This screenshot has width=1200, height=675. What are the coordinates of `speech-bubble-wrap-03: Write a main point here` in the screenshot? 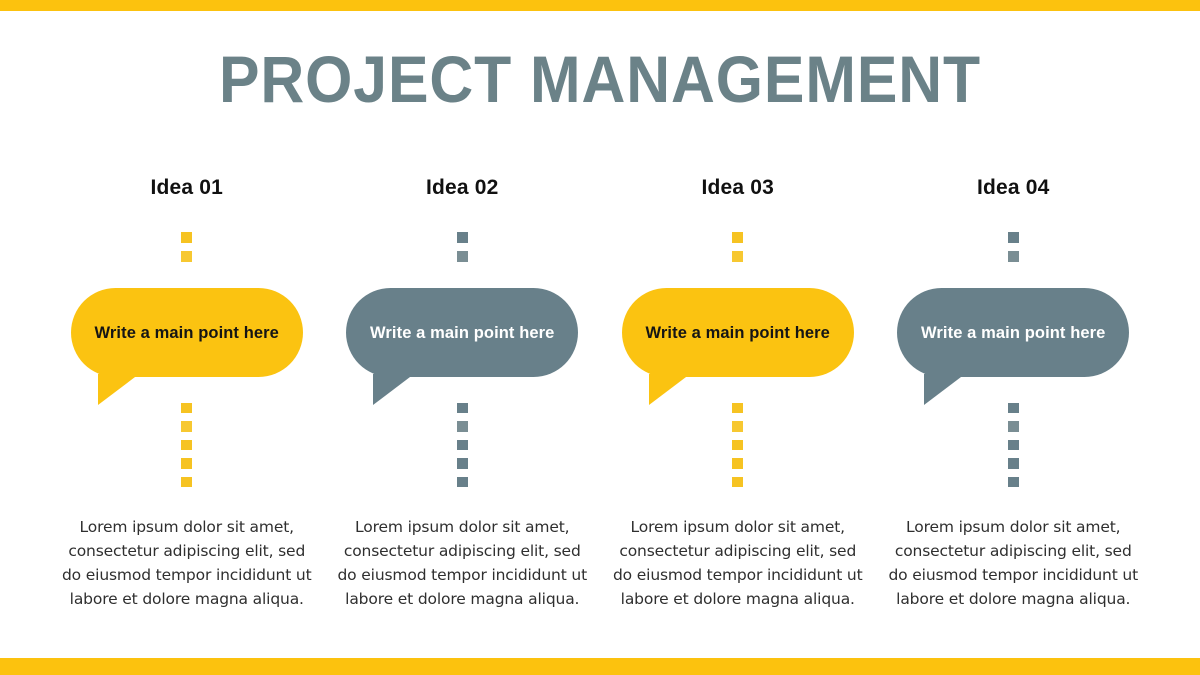 It's located at (737, 346).